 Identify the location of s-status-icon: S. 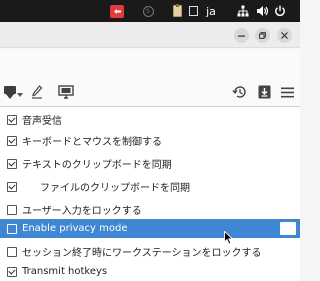
(148, 11).